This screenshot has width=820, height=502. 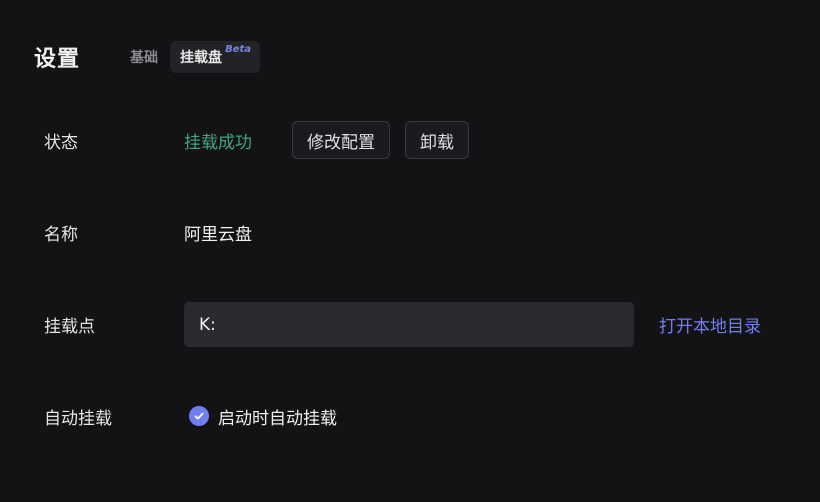 I want to click on tab-mount-disk-label: 挂载盘, so click(x=201, y=58).